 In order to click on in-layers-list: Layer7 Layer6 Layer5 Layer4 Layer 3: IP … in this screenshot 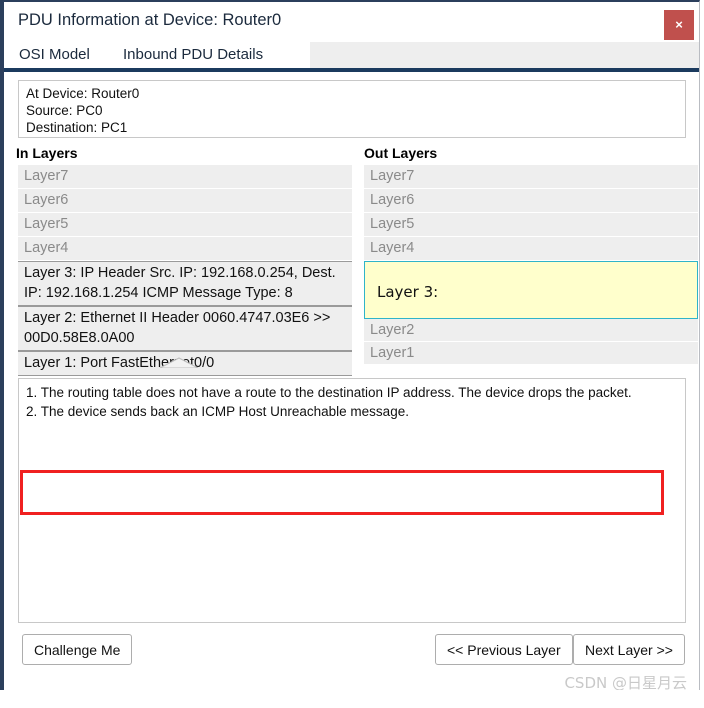, I will do `click(185, 270)`.